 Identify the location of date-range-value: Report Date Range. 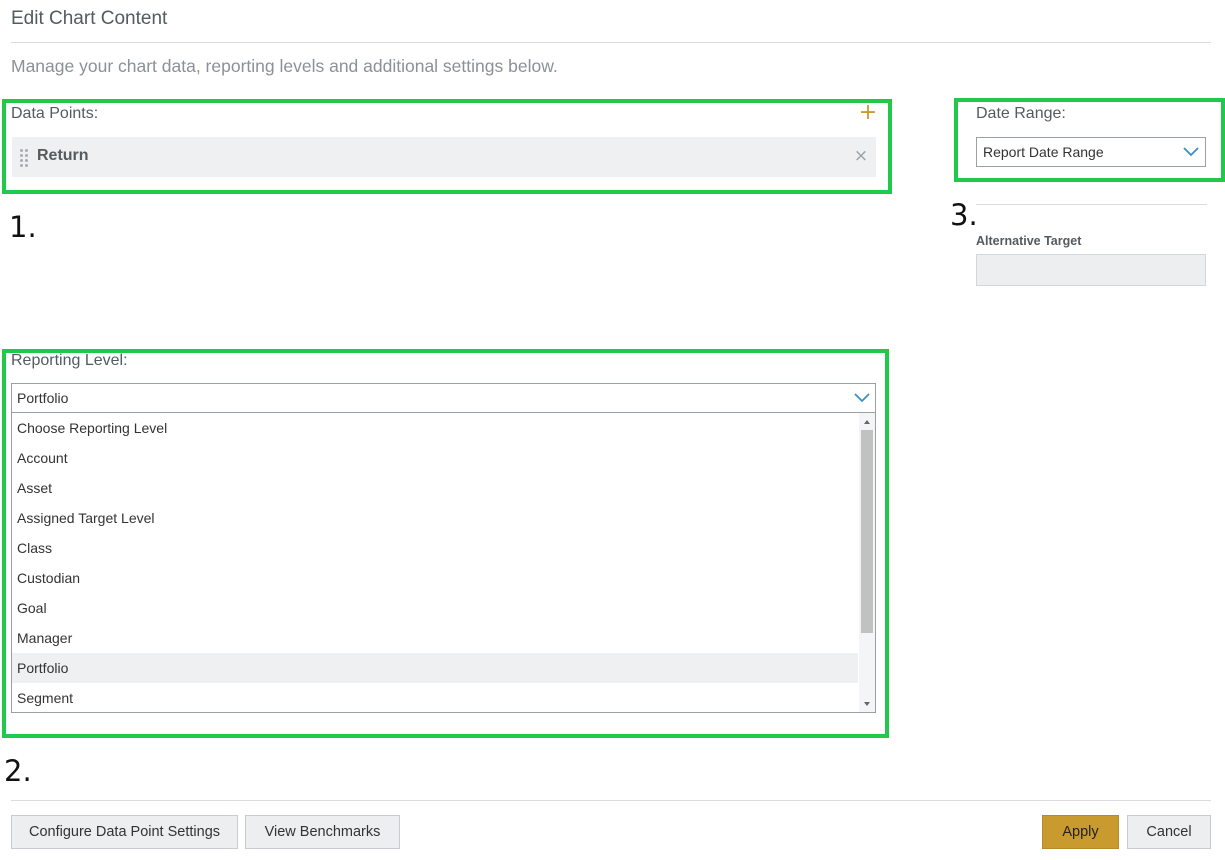
(1043, 152).